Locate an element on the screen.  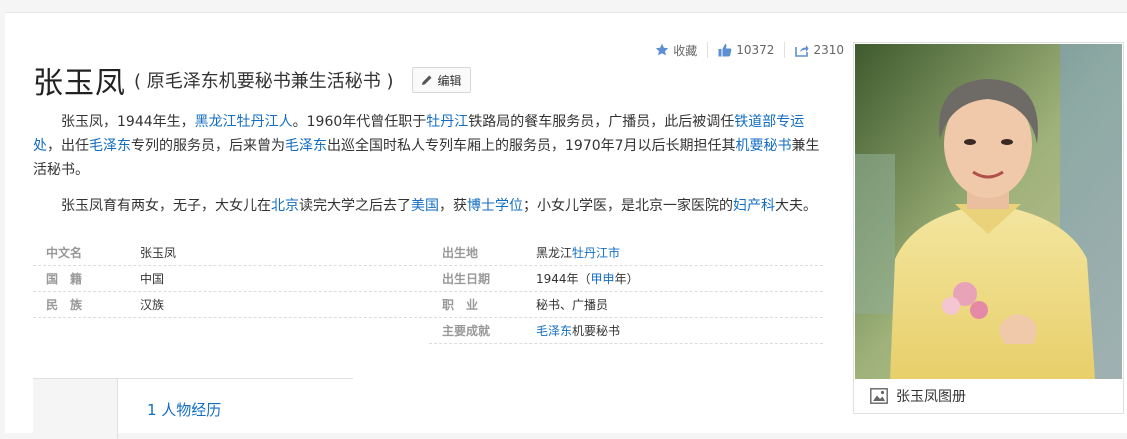
pencil-icon is located at coordinates (426, 80).